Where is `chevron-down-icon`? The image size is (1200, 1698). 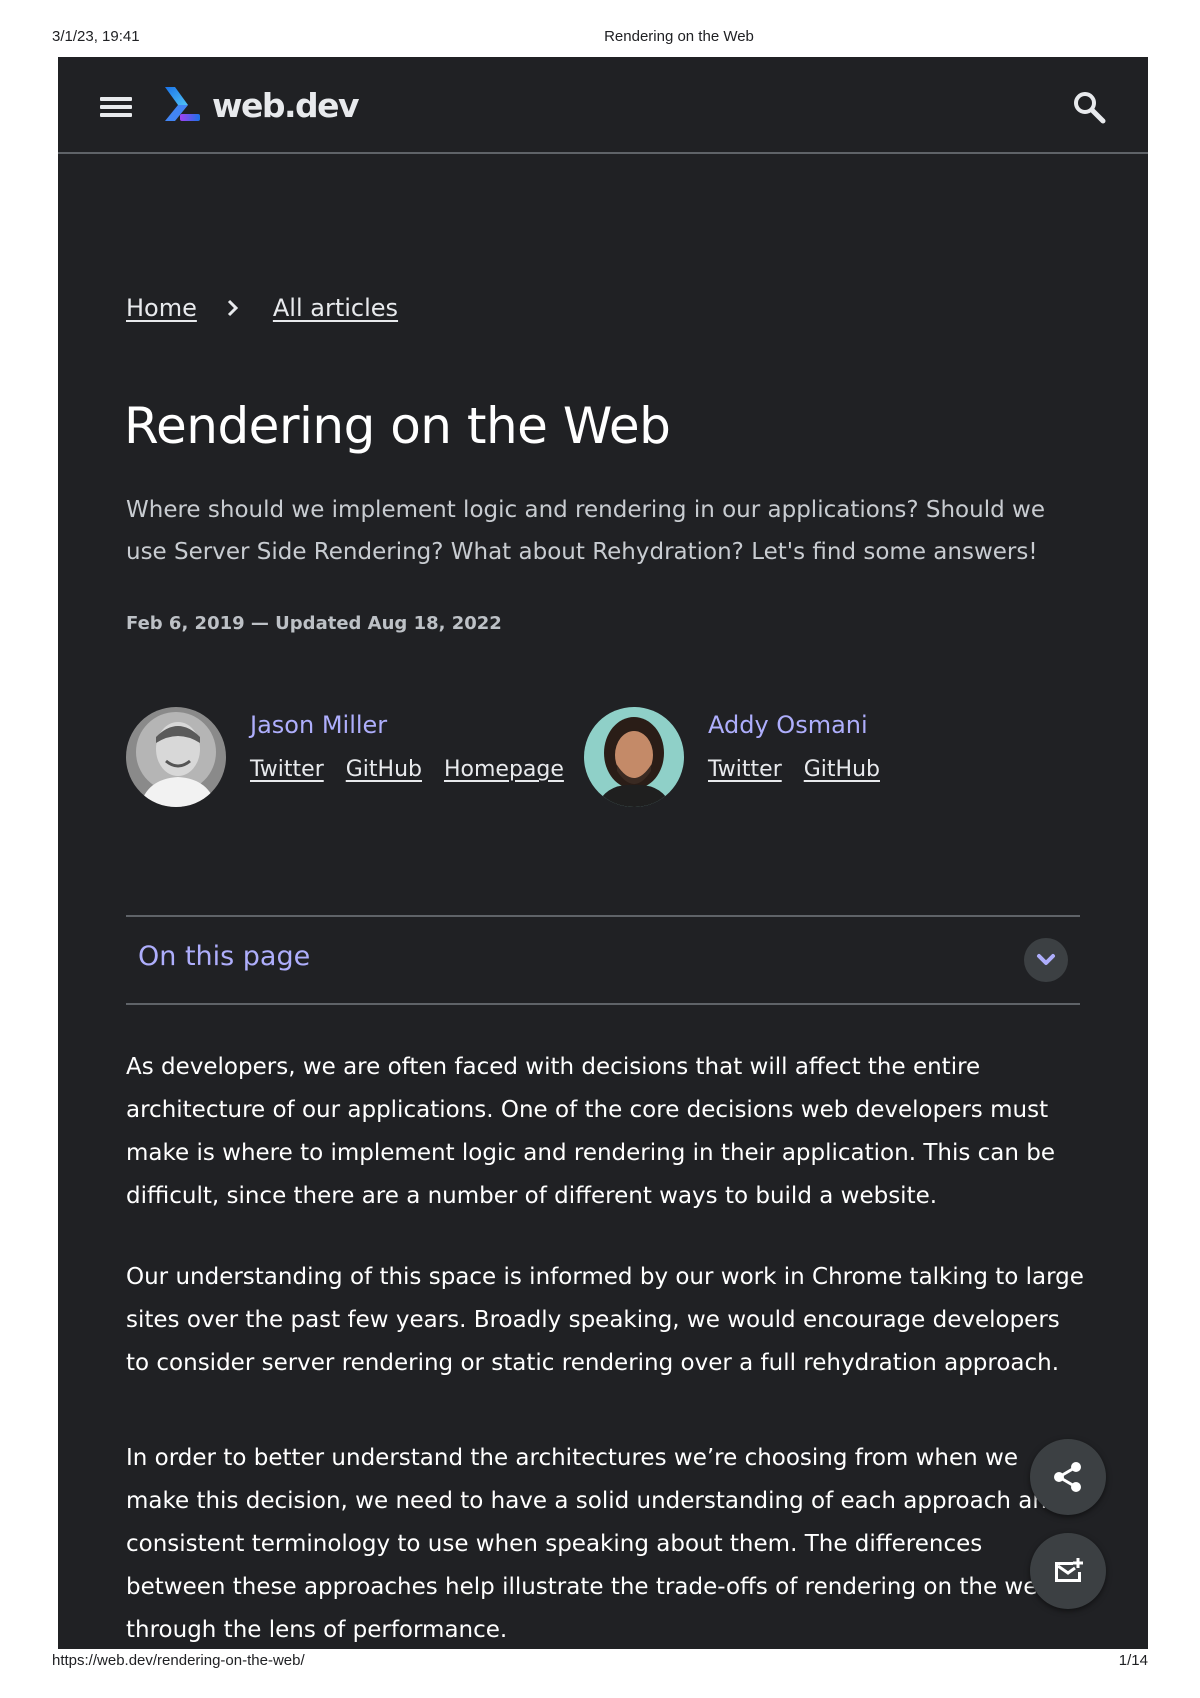
chevron-down-icon is located at coordinates (1046, 959).